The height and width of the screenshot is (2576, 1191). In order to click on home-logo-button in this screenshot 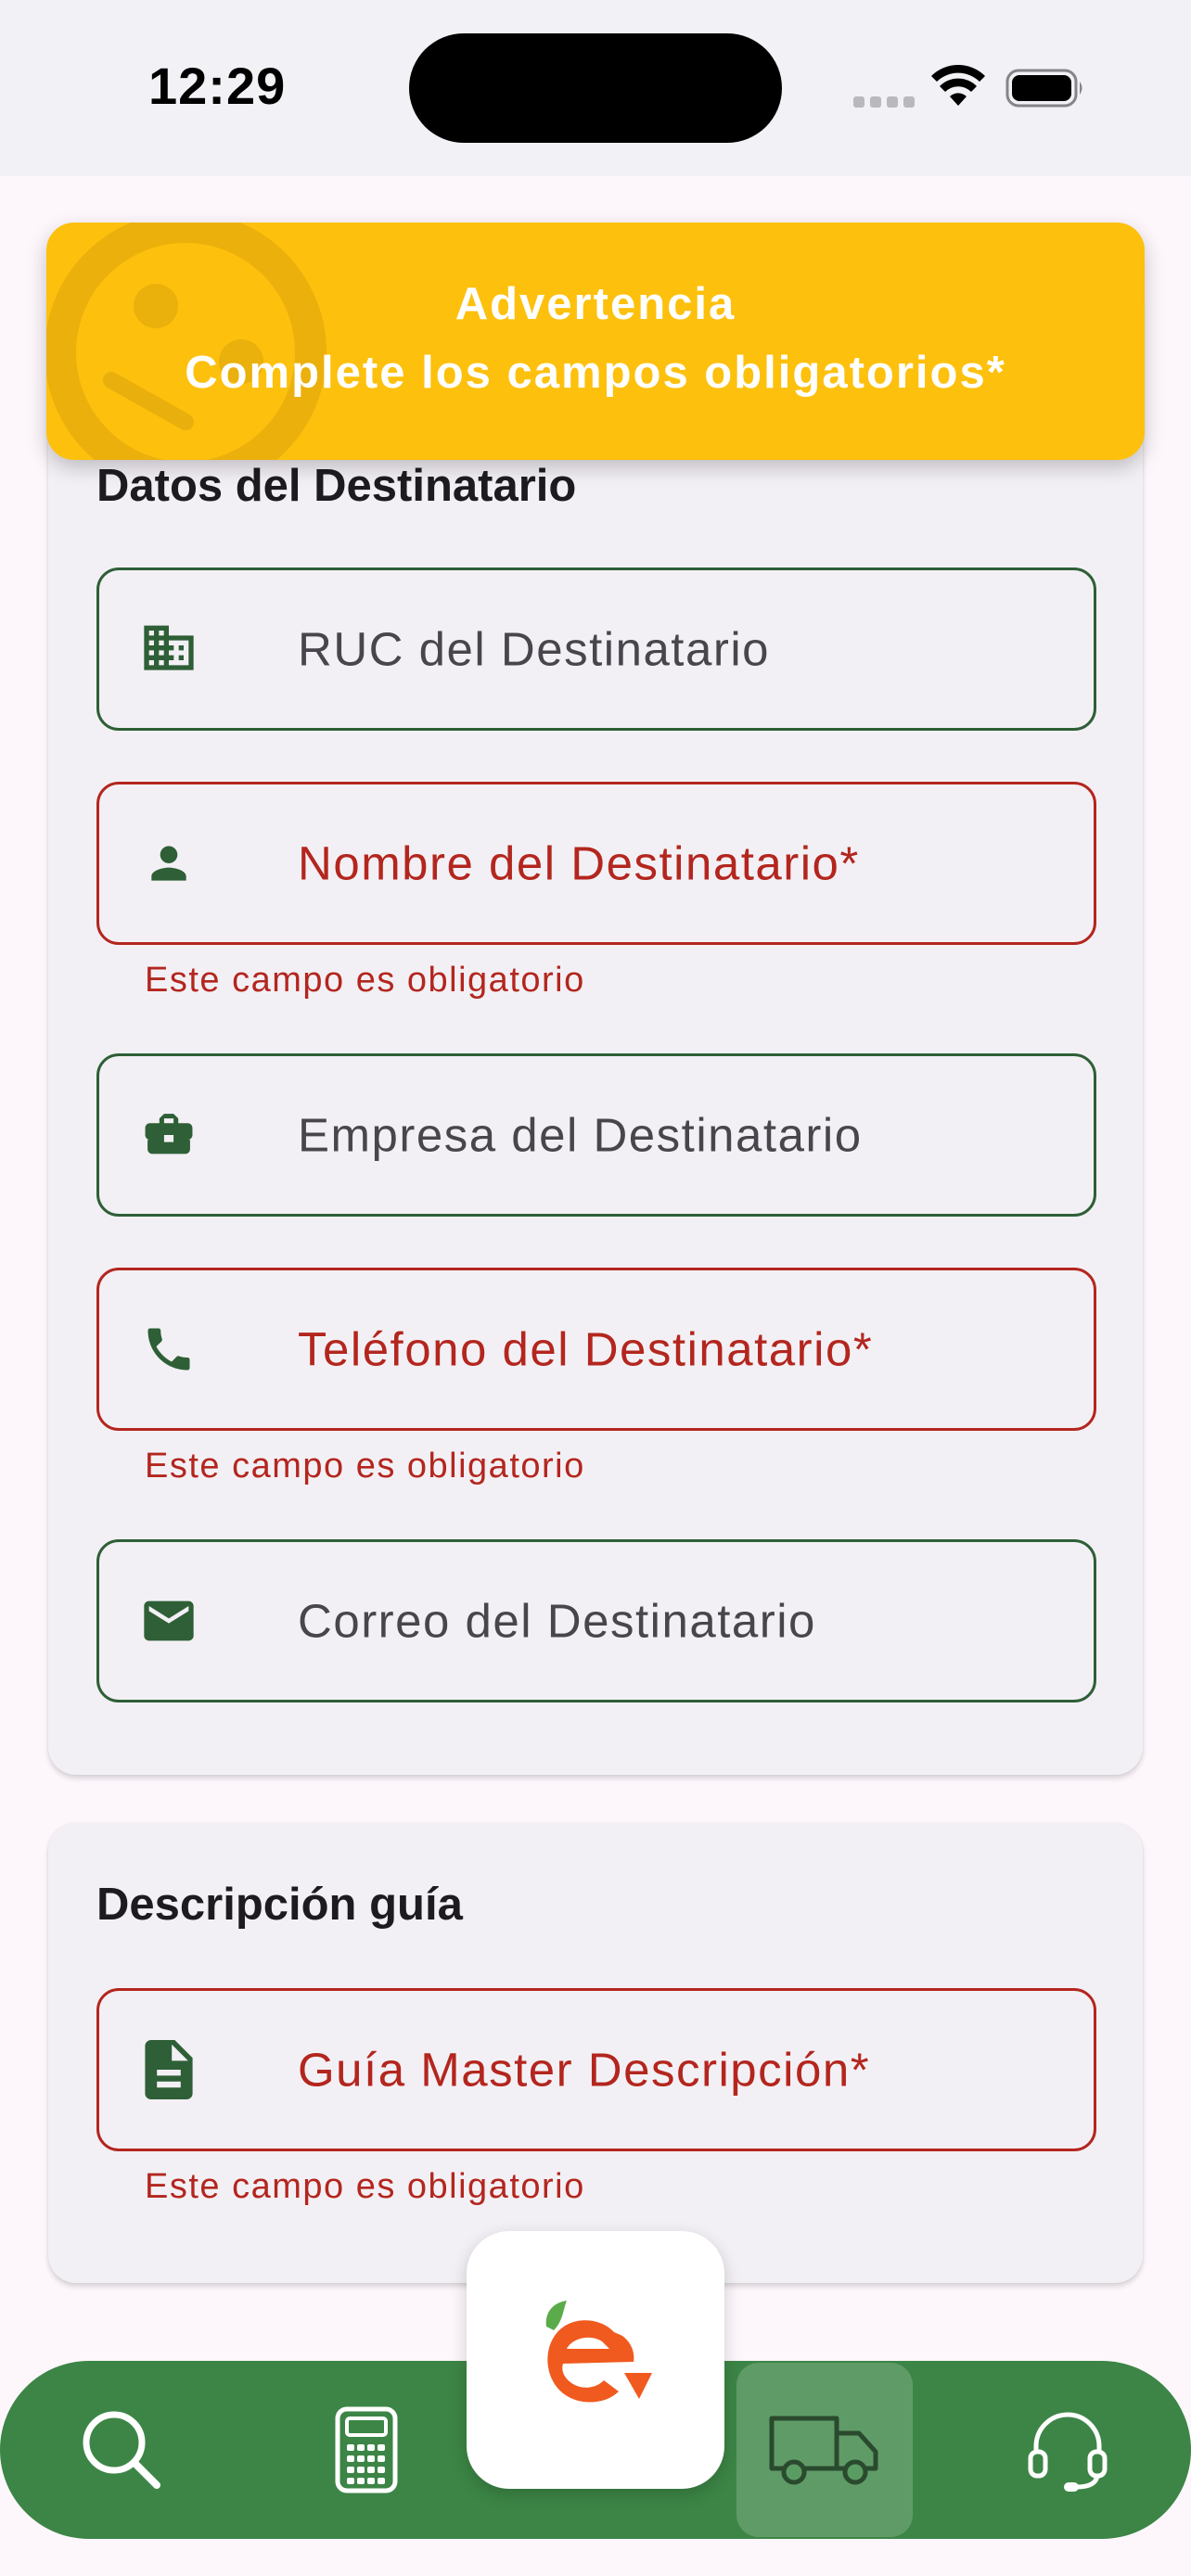, I will do `click(595, 2360)`.